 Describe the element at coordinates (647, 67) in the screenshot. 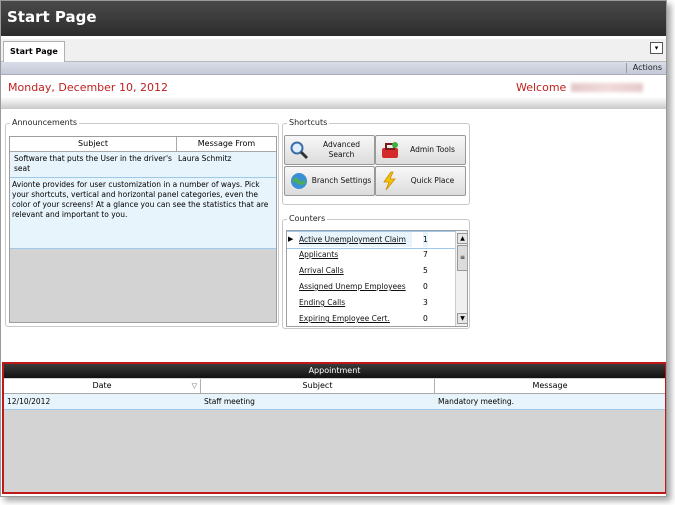

I see `actions-menu: Actions` at that location.